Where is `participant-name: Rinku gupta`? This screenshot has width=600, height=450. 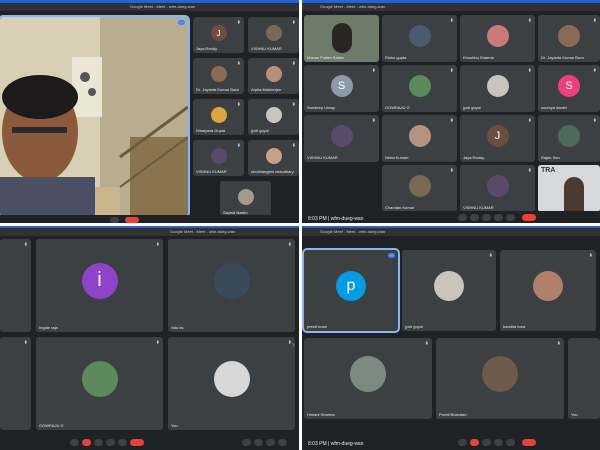
participant-name: Rinku gupta is located at coordinates (396, 57).